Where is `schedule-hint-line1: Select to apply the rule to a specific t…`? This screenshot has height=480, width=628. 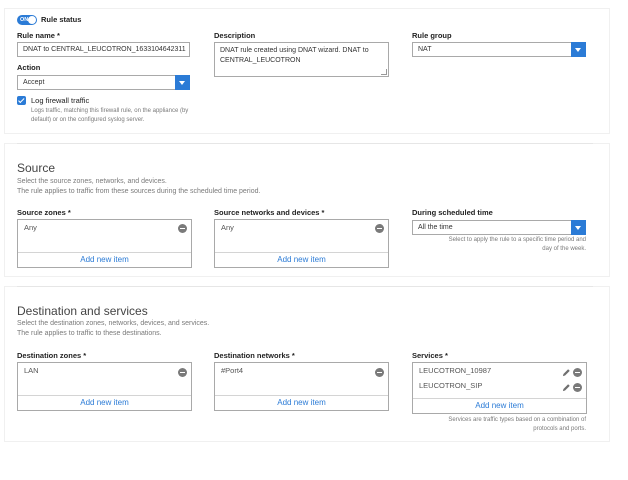
schedule-hint-line1: Select to apply the rule to a specific t… is located at coordinates (517, 240).